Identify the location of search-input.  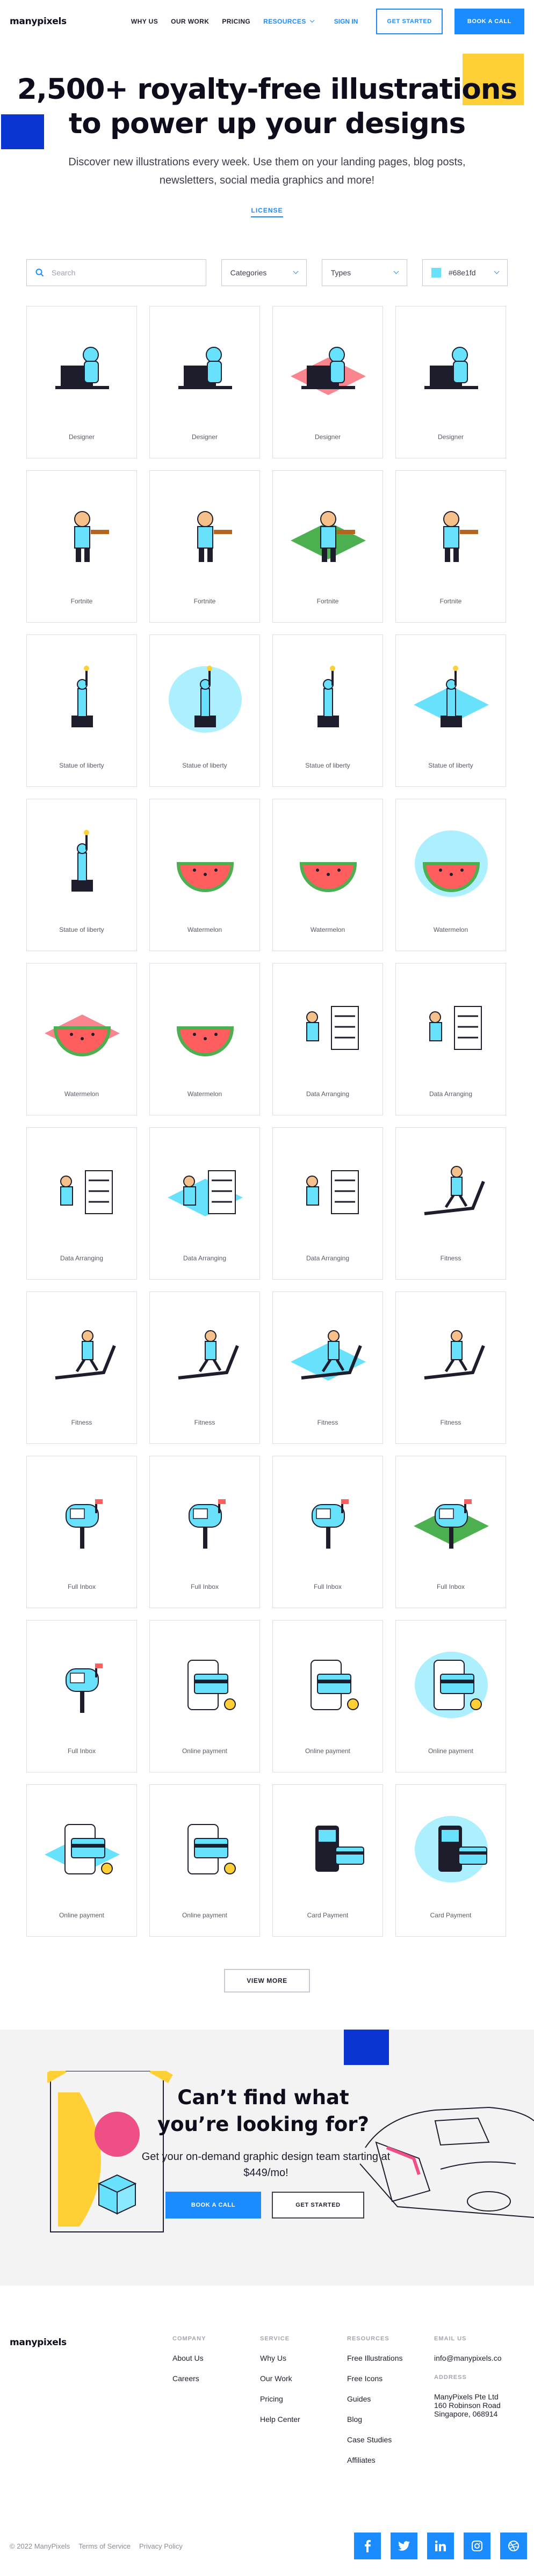
(121, 272).